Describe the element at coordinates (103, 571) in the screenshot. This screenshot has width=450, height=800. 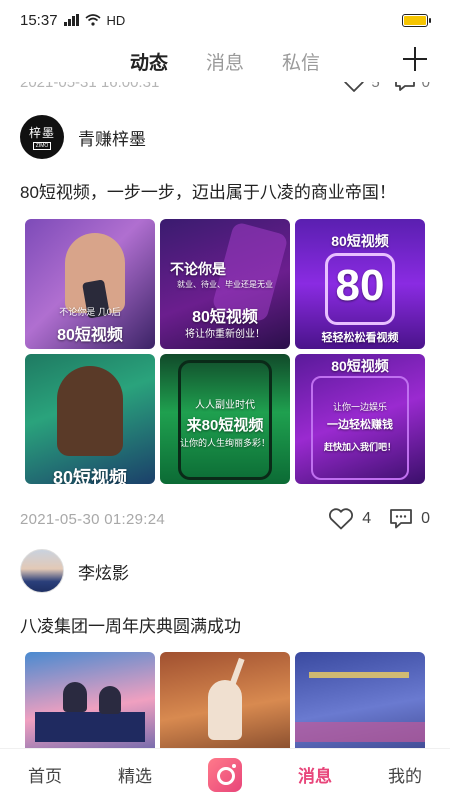
I see `username: 李炫影` at that location.